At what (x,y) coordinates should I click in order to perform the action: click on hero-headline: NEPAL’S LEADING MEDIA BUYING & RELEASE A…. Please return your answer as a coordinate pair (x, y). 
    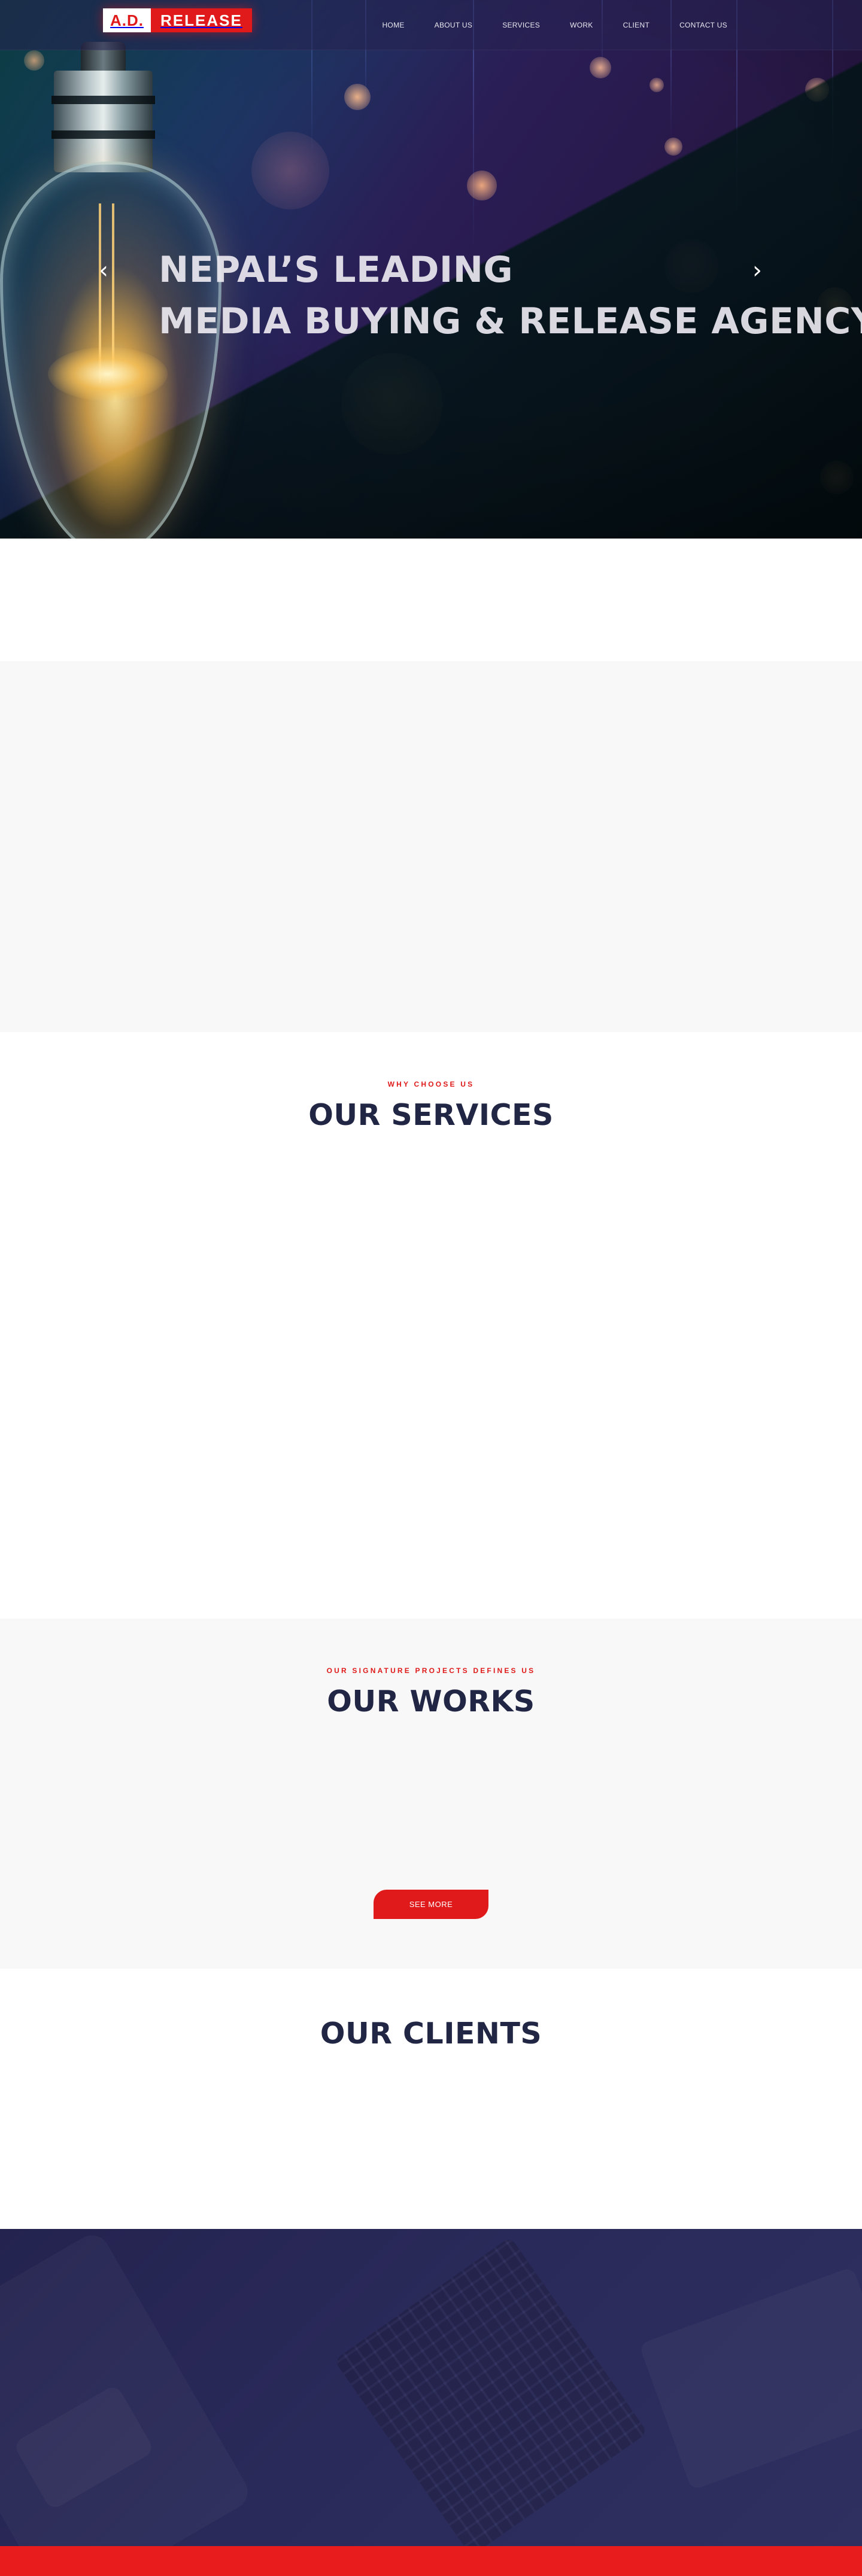
    Looking at the image, I should click on (510, 295).